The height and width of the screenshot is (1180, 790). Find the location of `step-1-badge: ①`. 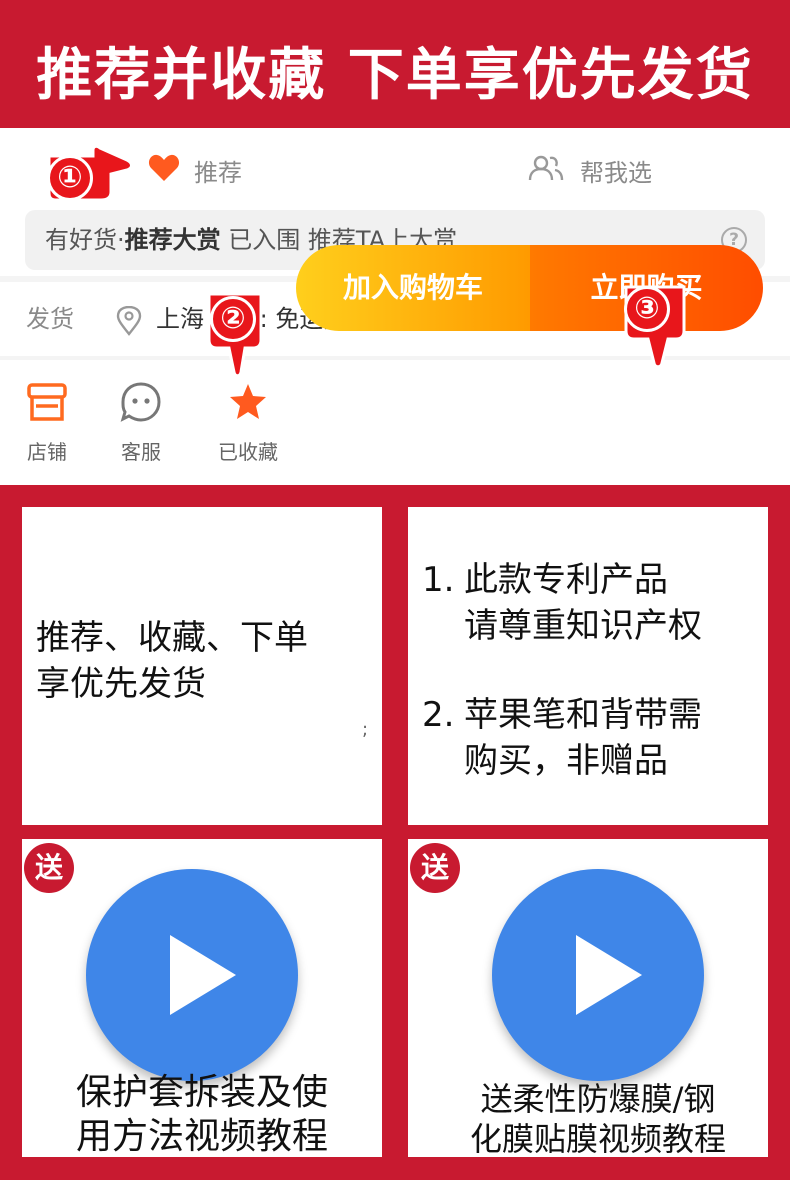

step-1-badge: ① is located at coordinates (70, 178).